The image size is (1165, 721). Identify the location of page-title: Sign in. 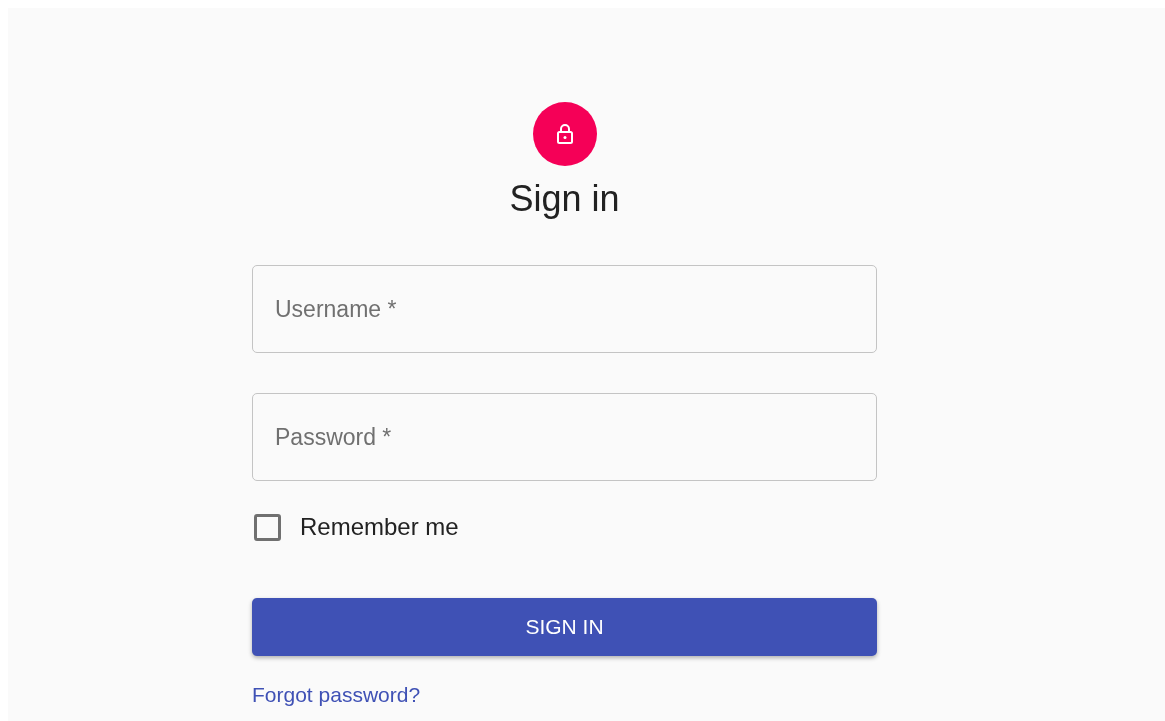
(564, 199).